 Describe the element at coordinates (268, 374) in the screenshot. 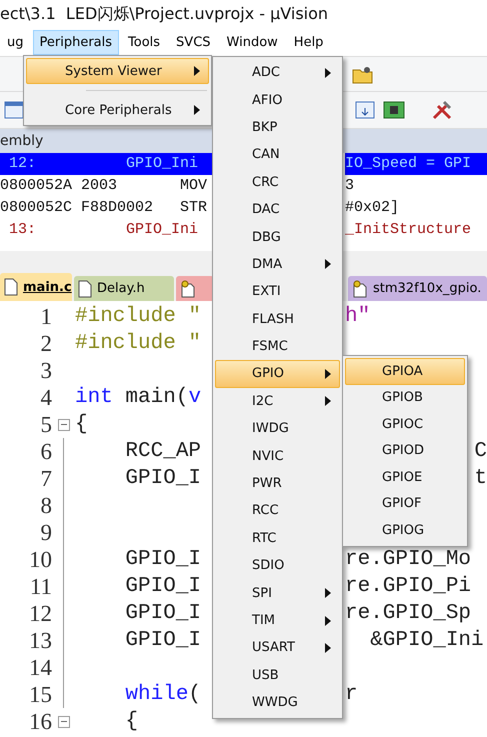

I see `menu-item-label: GPIO` at that location.